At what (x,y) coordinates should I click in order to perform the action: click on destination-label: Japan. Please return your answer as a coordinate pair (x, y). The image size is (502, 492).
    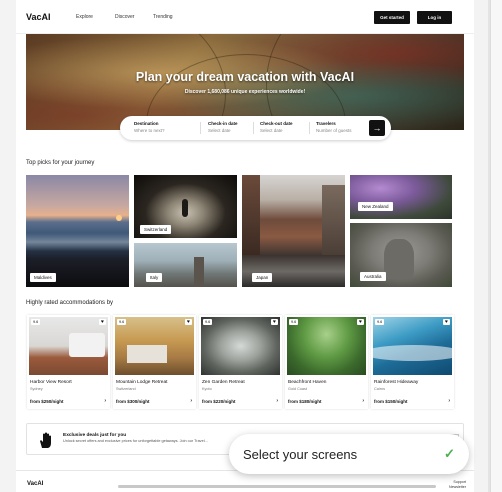
    Looking at the image, I should click on (262, 277).